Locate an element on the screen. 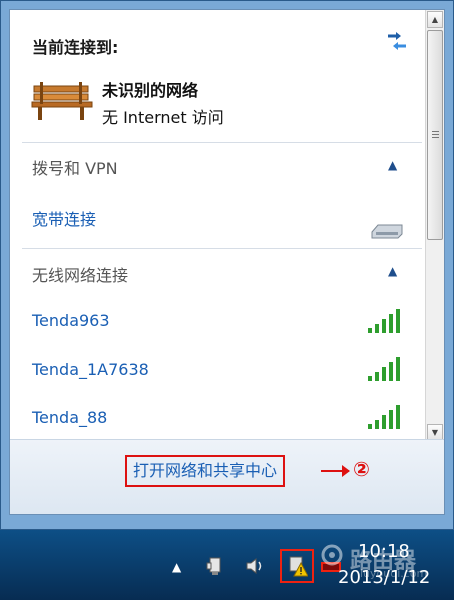  network-warning-icon is located at coordinates (297, 566).